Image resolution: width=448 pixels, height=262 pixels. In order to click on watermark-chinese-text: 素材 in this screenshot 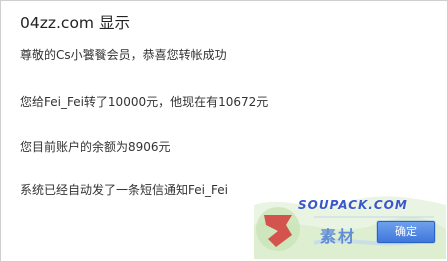, I will do `click(338, 236)`.